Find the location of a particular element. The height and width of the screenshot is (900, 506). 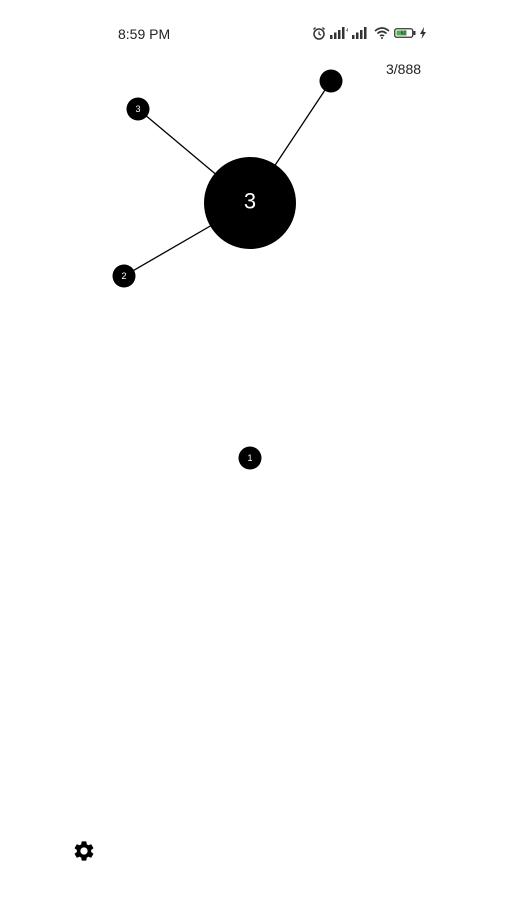

next-pin: 1 is located at coordinates (250, 458).